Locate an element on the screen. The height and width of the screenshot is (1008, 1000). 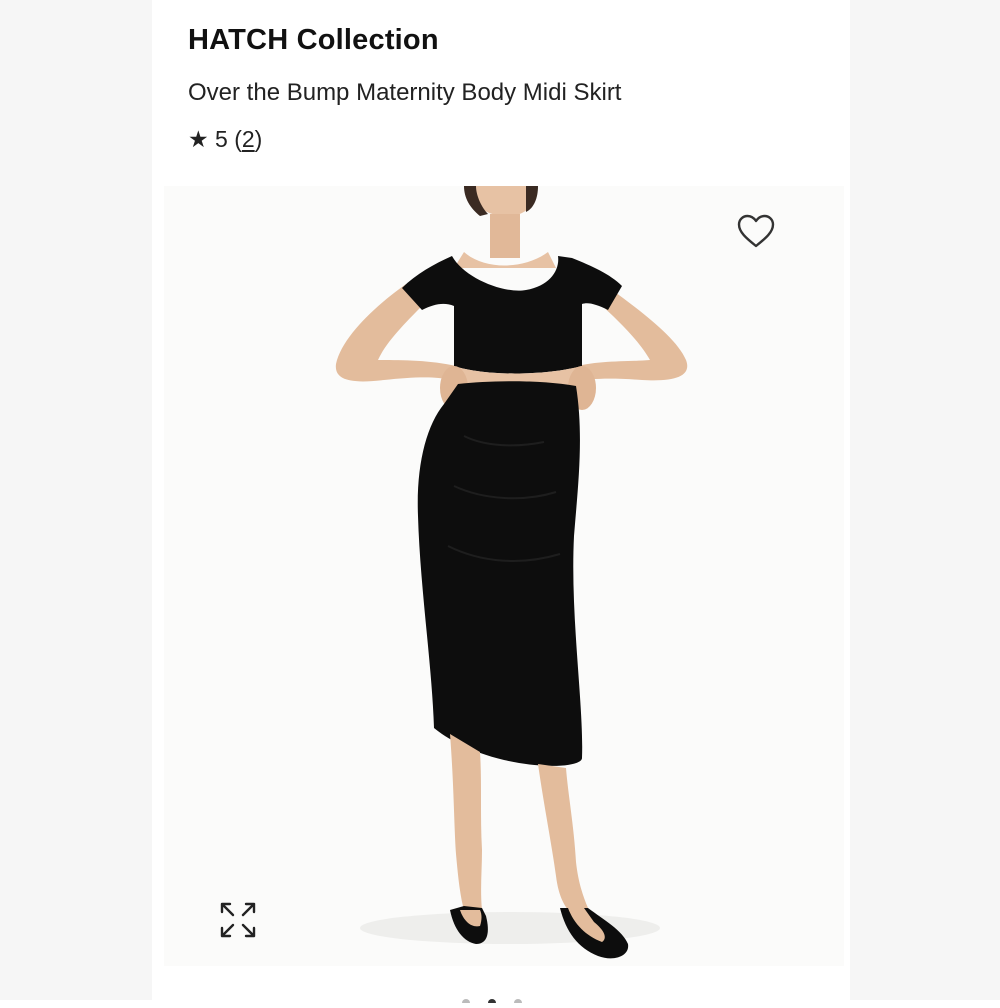
heart-outline-icon is located at coordinates (756, 231).